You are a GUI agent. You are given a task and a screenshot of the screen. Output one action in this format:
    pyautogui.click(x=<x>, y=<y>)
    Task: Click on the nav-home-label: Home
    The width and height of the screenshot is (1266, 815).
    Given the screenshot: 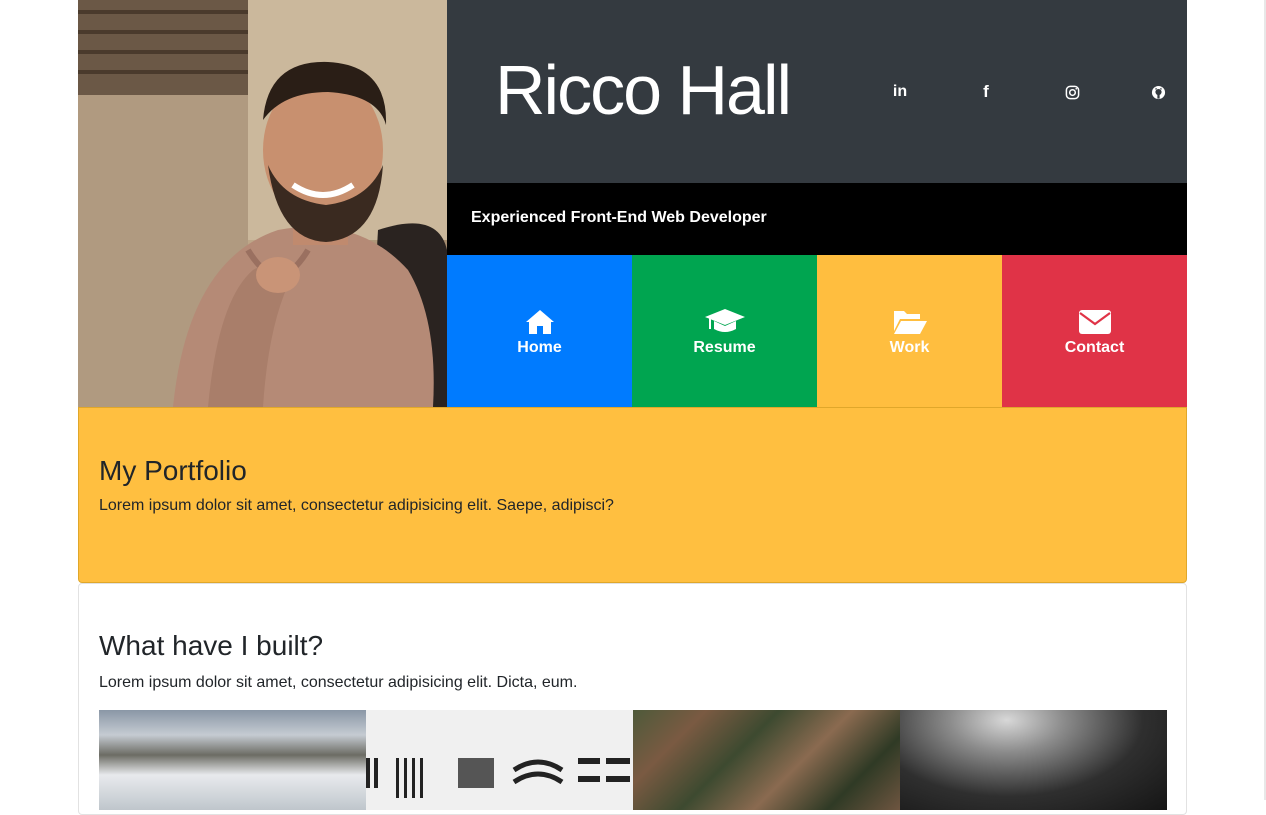 What is the action you would take?
    pyautogui.click(x=539, y=347)
    